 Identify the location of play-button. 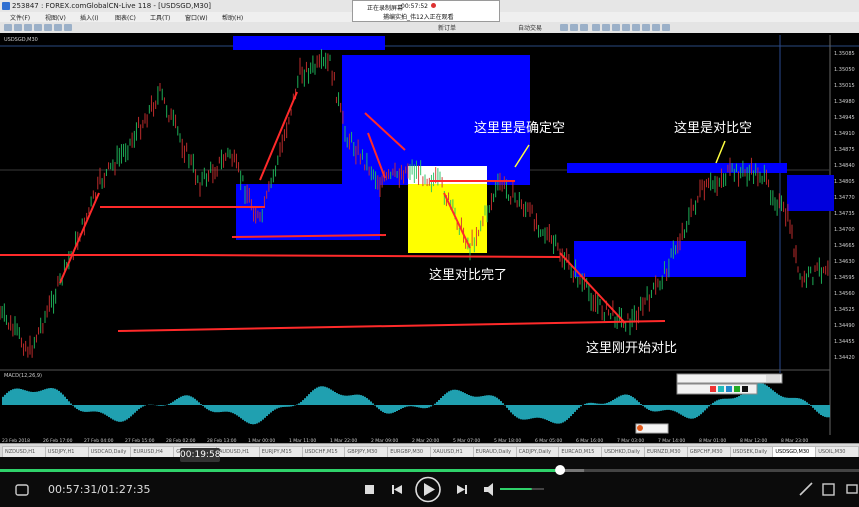
(428, 489).